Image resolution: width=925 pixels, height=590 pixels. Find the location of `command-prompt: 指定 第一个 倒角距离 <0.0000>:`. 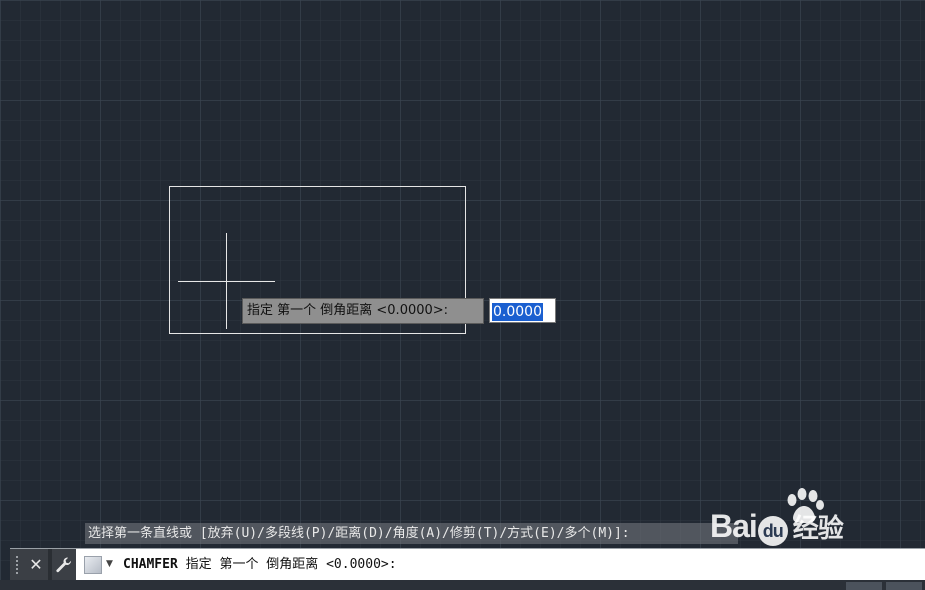

command-prompt: 指定 第一个 倒角距离 <0.0000>: is located at coordinates (291, 564).